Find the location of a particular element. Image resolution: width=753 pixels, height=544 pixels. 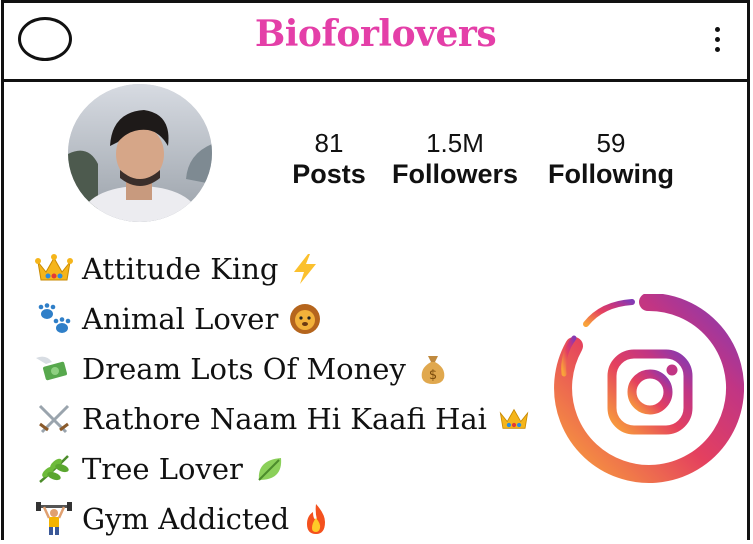

instagram-logo-icon is located at coordinates (648, 388).